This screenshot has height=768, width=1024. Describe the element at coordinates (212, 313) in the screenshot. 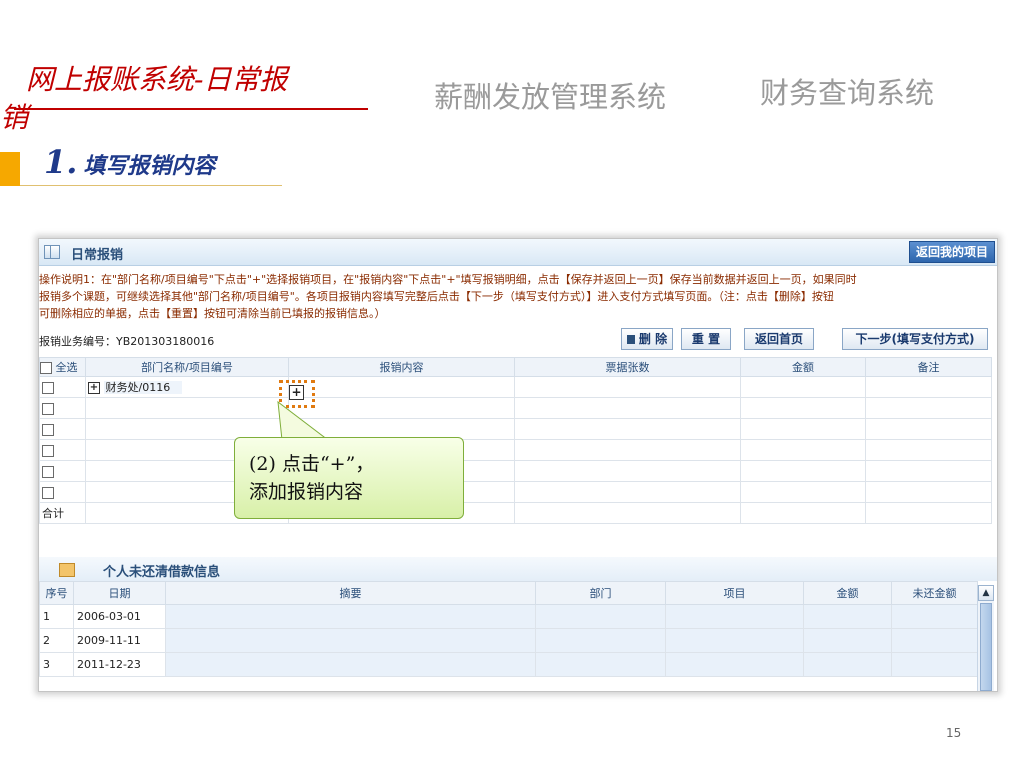

I see `instruction-line: 可删除相应的单据，点击【重置】按钮可清除当前已填报的报销信息。）` at that location.